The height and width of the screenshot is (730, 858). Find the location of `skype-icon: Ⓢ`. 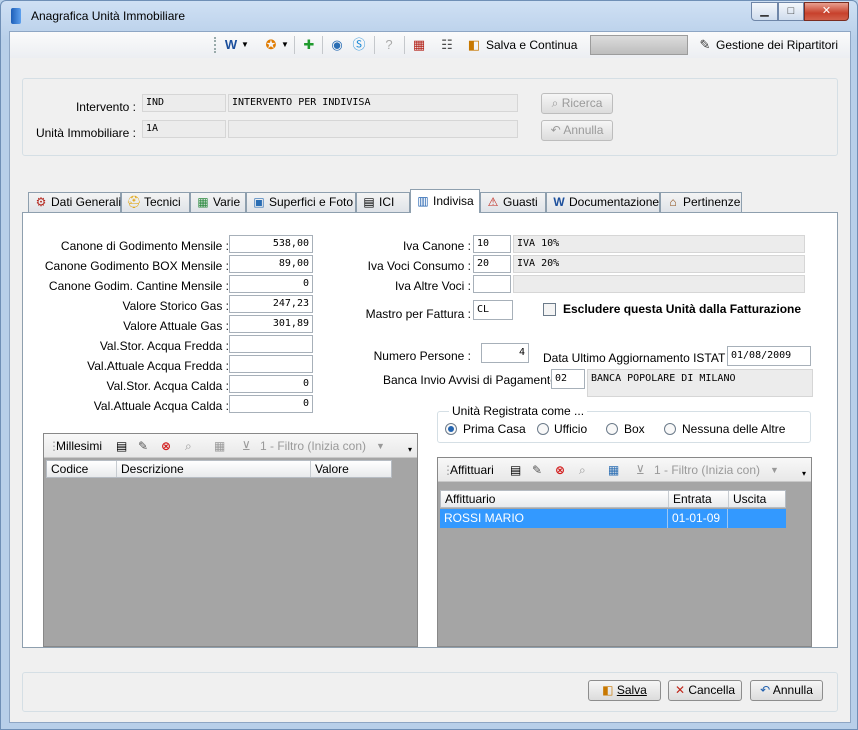

skype-icon: Ⓢ is located at coordinates (359, 45).